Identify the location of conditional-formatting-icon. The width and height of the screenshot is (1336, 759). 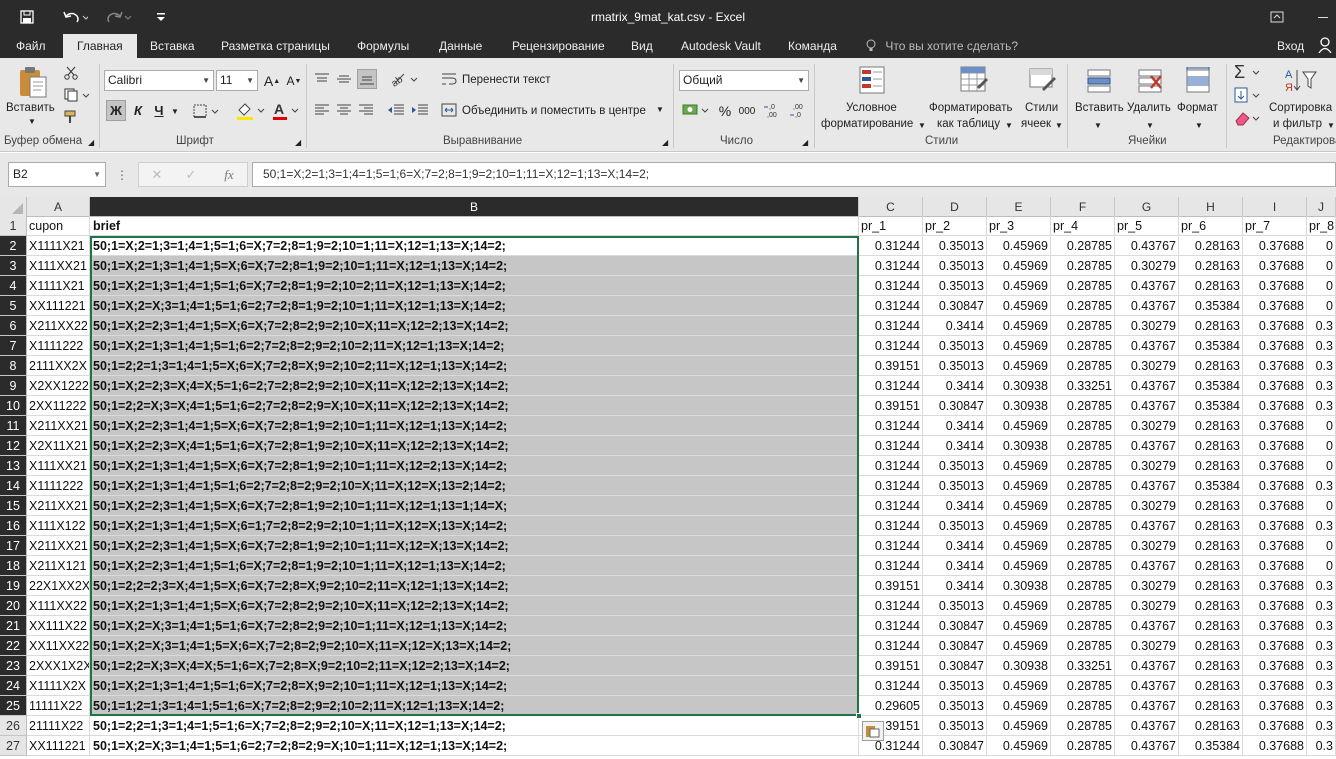
(873, 81).